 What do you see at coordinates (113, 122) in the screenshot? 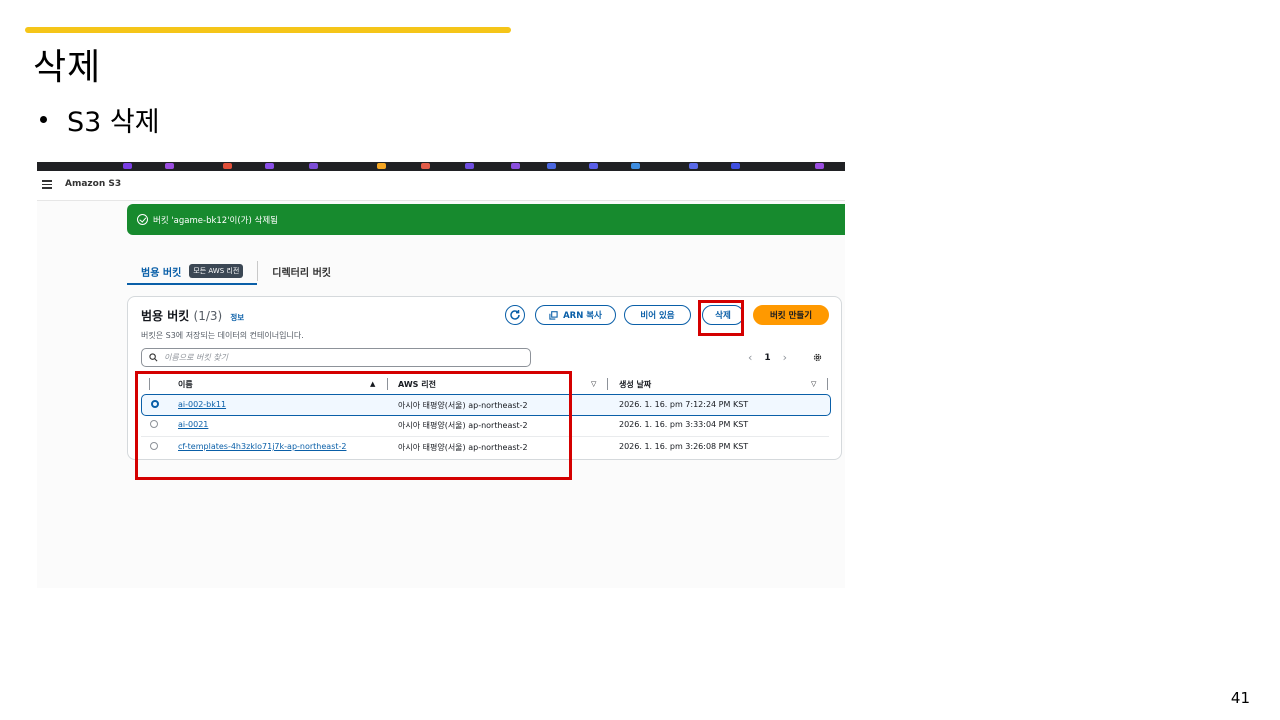
I see `bullet-text: S3 삭제` at bounding box center [113, 122].